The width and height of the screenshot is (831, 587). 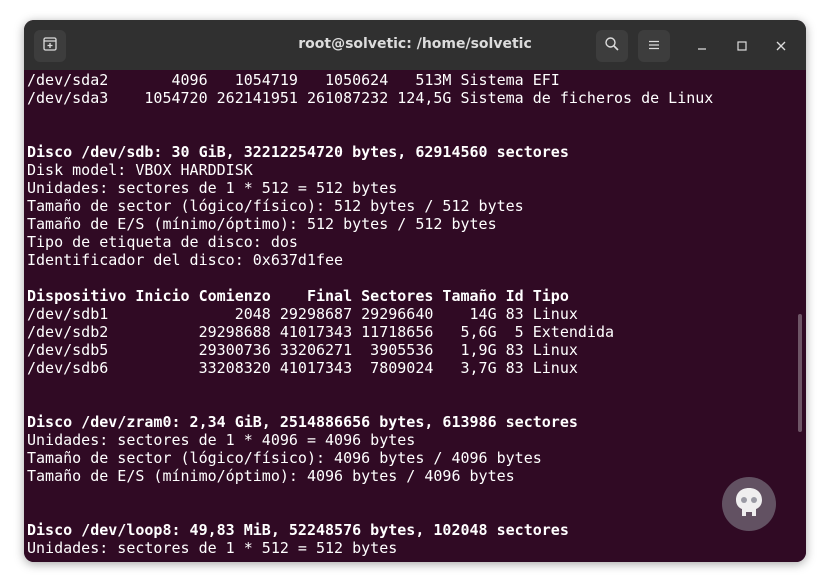 I want to click on menu-button, so click(x=654, y=46).